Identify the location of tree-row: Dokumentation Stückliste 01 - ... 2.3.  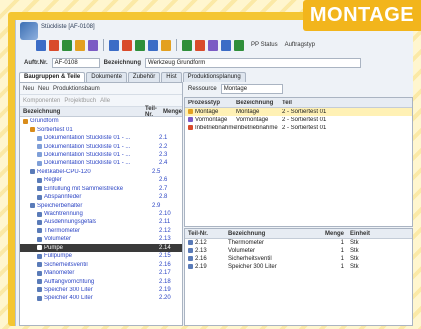
(101, 155).